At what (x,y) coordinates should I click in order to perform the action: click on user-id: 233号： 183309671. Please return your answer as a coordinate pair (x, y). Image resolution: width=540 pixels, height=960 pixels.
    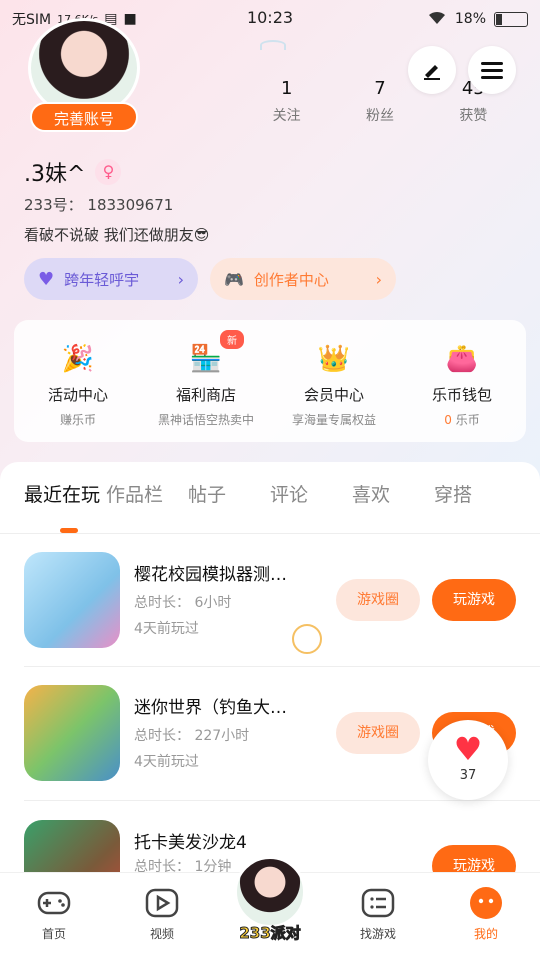
    Looking at the image, I should click on (98, 204).